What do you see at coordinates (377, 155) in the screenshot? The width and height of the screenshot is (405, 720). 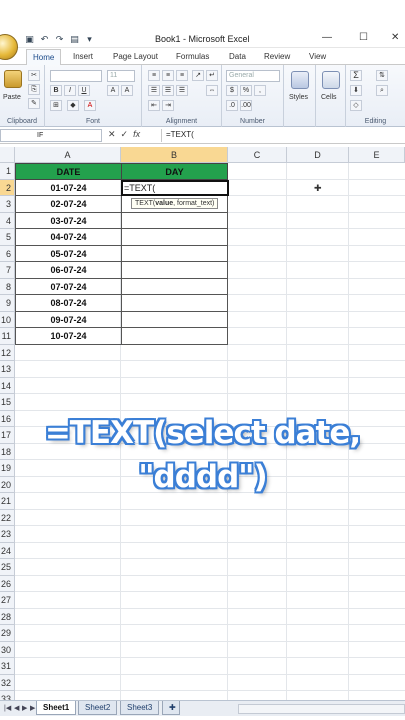 I see `column-header-e: E` at bounding box center [377, 155].